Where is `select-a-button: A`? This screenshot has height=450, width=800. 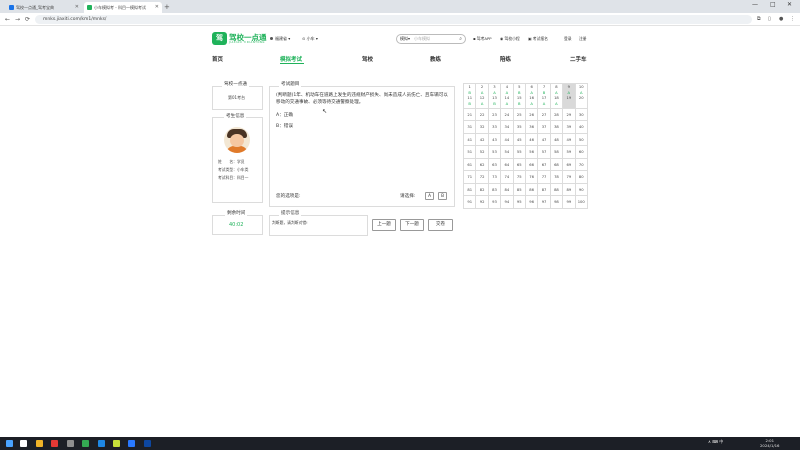 select-a-button: A is located at coordinates (429, 196).